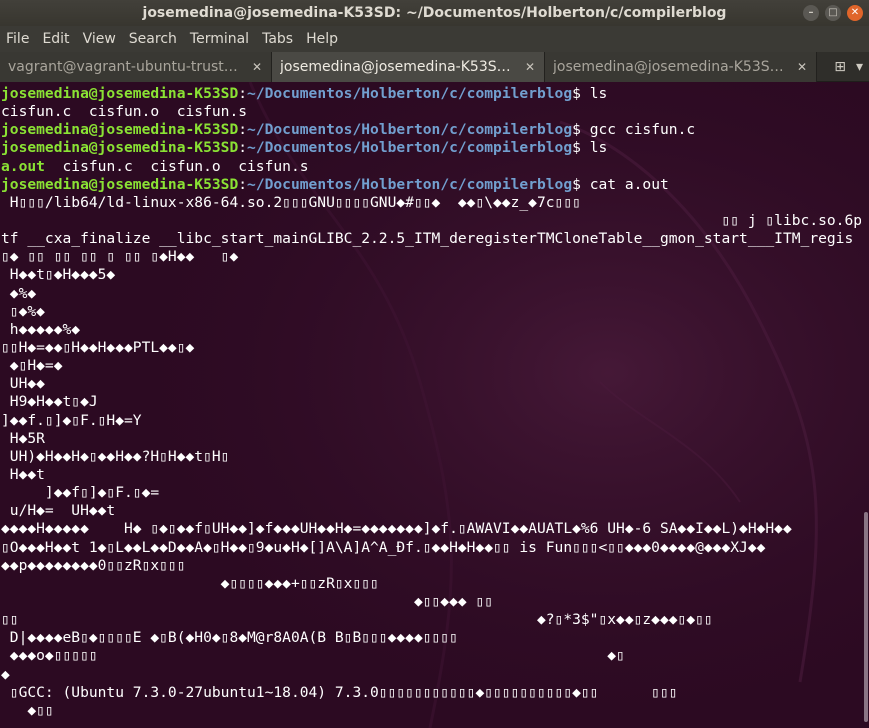  Describe the element at coordinates (80, 493) in the screenshot. I see `binary-line: ]◆◆f▯]◆▯F.▯◆=` at that location.